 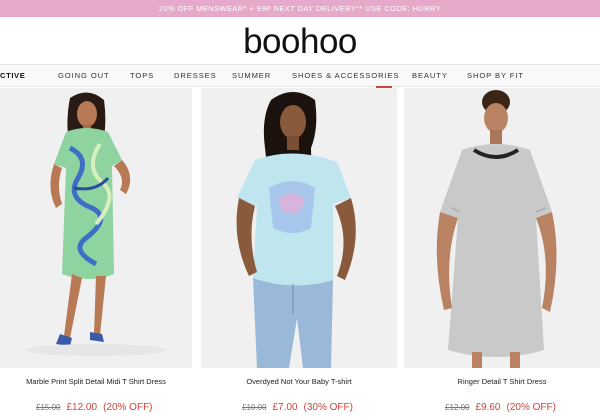 I want to click on product-price: £10.00 £7.00 (30% OFF), so click(x=297, y=407).